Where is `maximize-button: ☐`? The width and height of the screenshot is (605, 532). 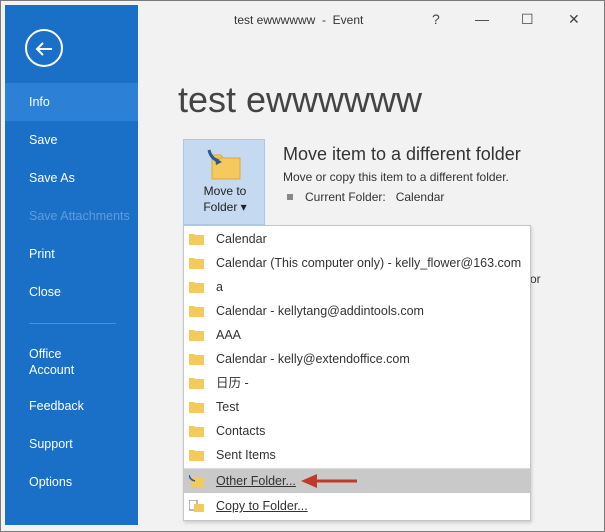
maximize-button: ☐ is located at coordinates (527, 19).